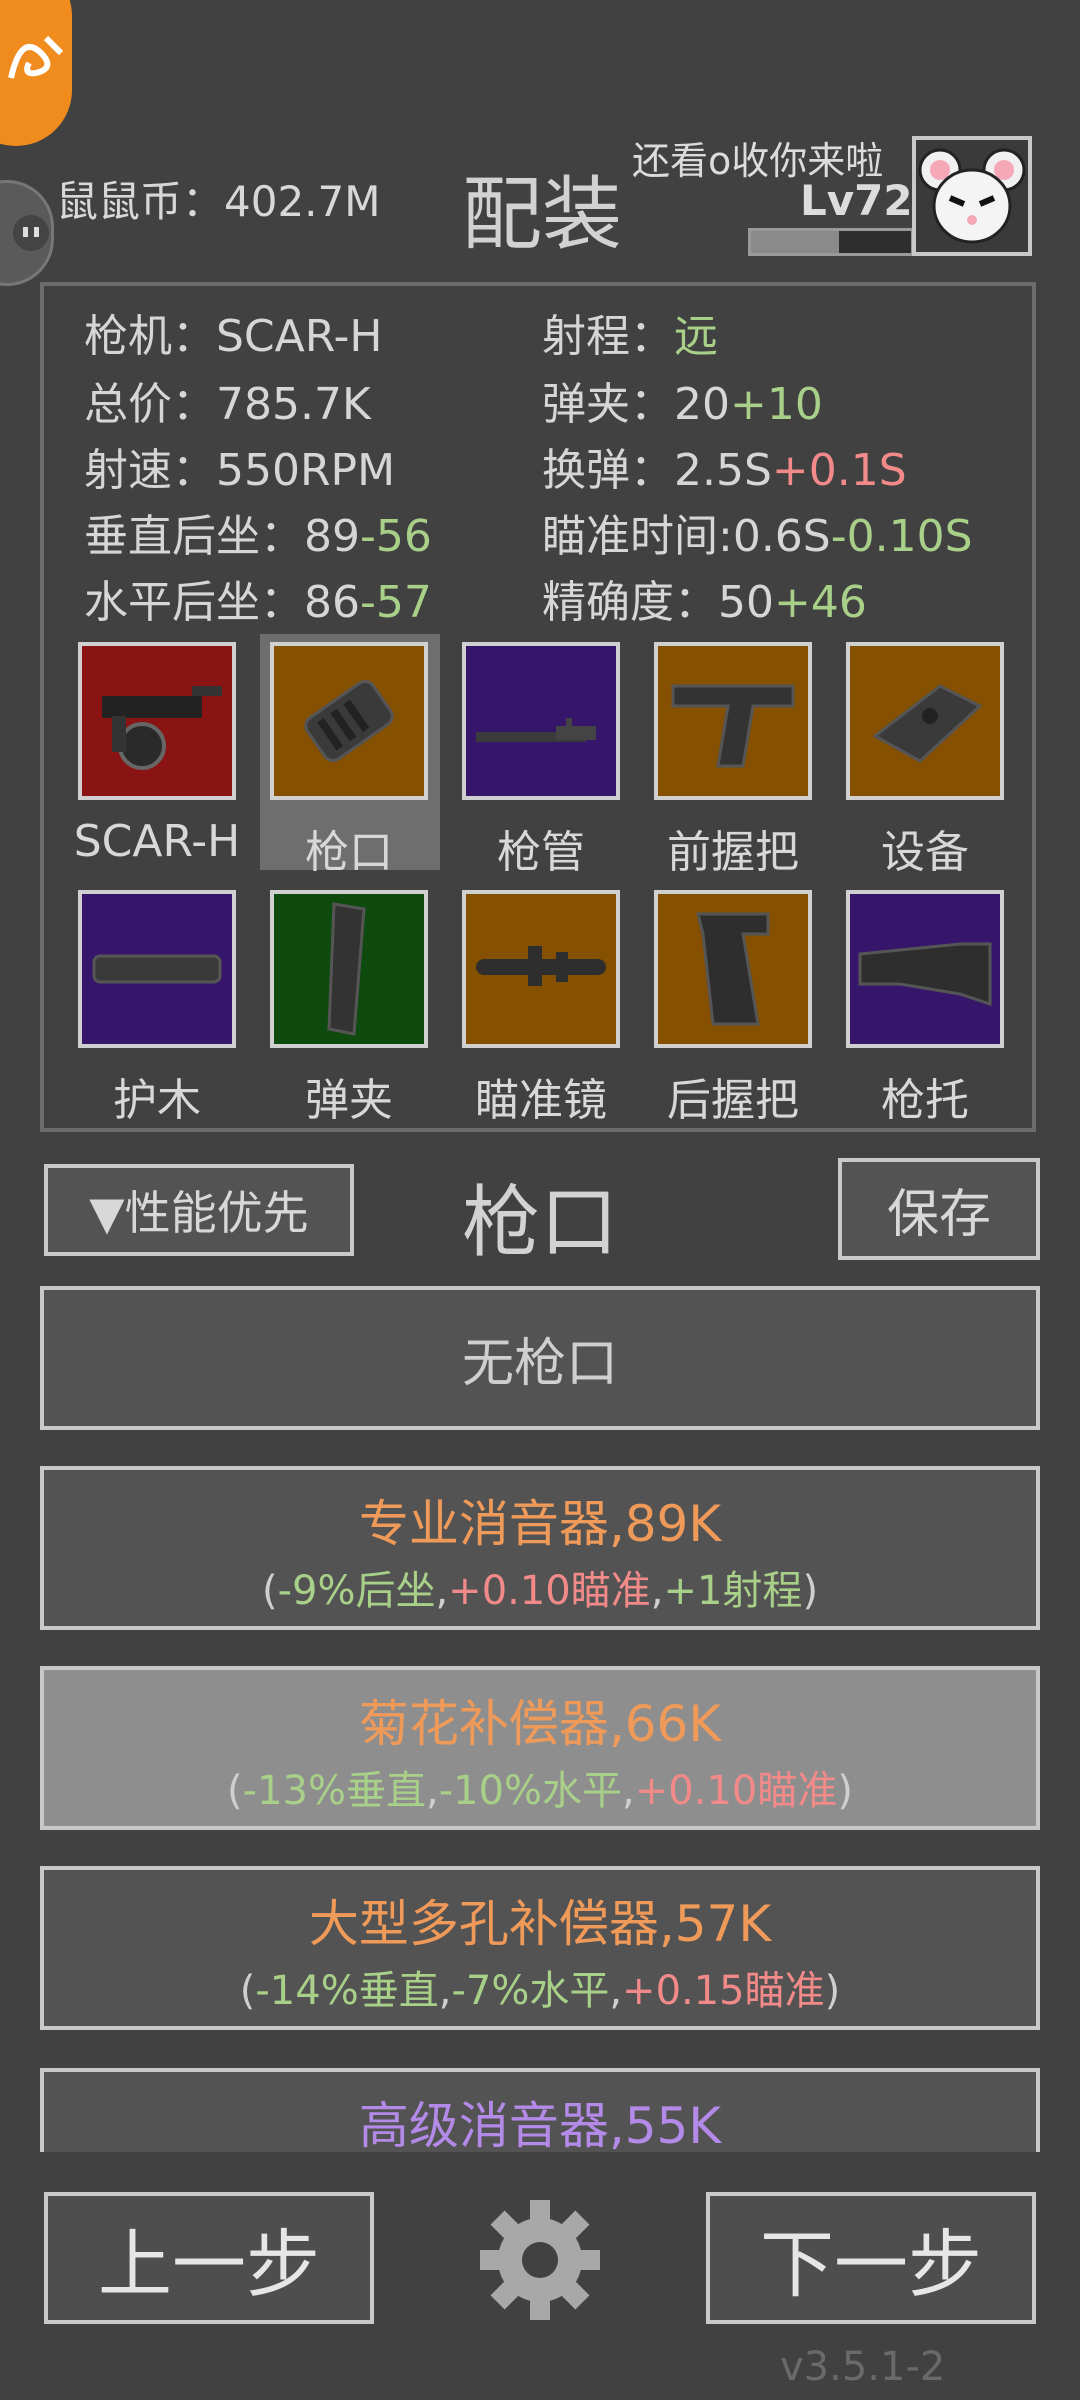 The height and width of the screenshot is (2400, 1080). I want to click on option-compensator-selected: 菊花补偿器,66K (-13%垂直,-10%水平,+0.10瞄准), so click(540, 1748).